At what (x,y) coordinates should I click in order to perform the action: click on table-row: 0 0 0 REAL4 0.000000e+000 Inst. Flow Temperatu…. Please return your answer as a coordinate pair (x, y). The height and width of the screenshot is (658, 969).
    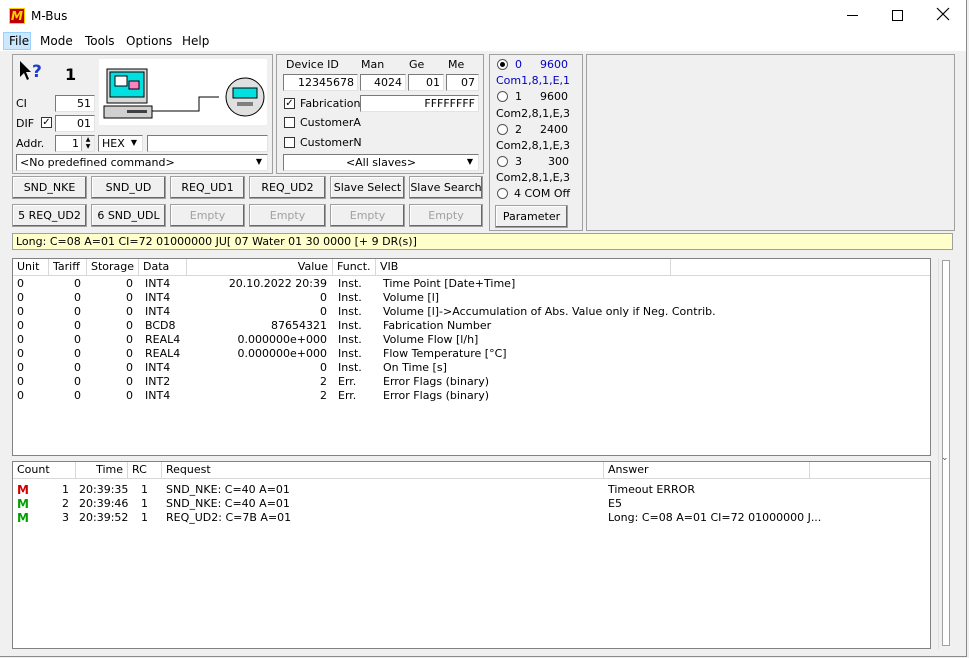
    Looking at the image, I should click on (471, 354).